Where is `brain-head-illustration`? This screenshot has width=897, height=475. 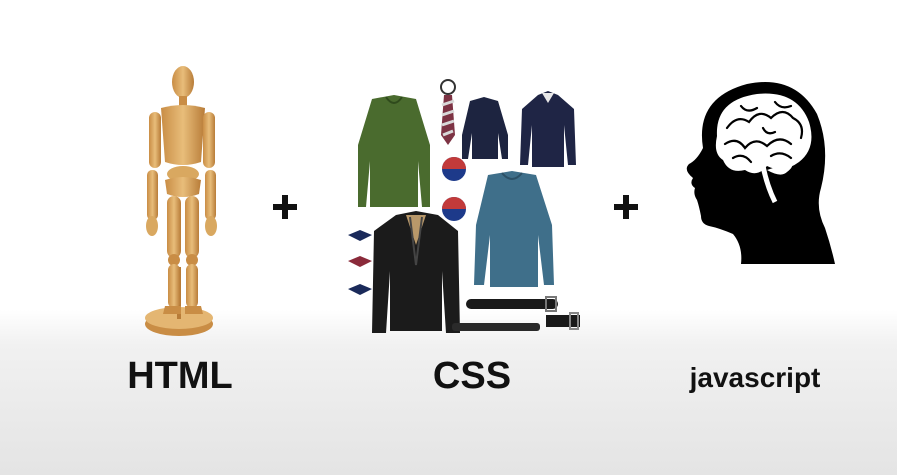
brain-head-illustration is located at coordinates (755, 173).